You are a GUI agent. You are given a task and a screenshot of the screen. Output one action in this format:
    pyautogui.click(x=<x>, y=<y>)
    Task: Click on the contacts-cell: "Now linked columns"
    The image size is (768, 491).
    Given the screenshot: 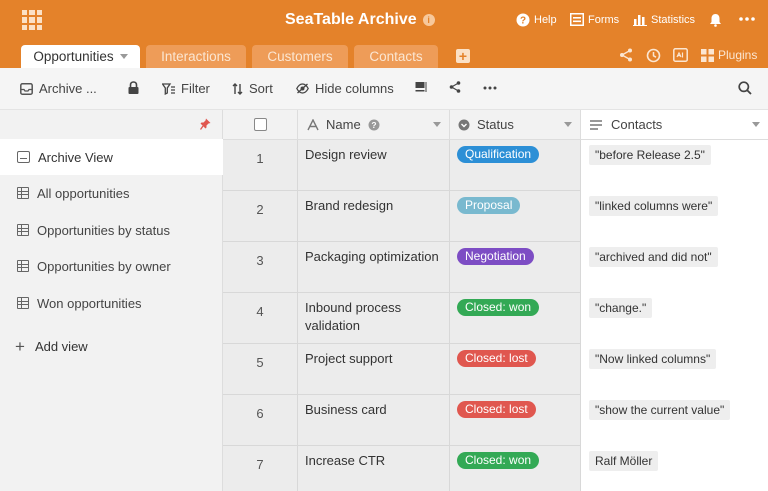 What is the action you would take?
    pyautogui.click(x=674, y=369)
    